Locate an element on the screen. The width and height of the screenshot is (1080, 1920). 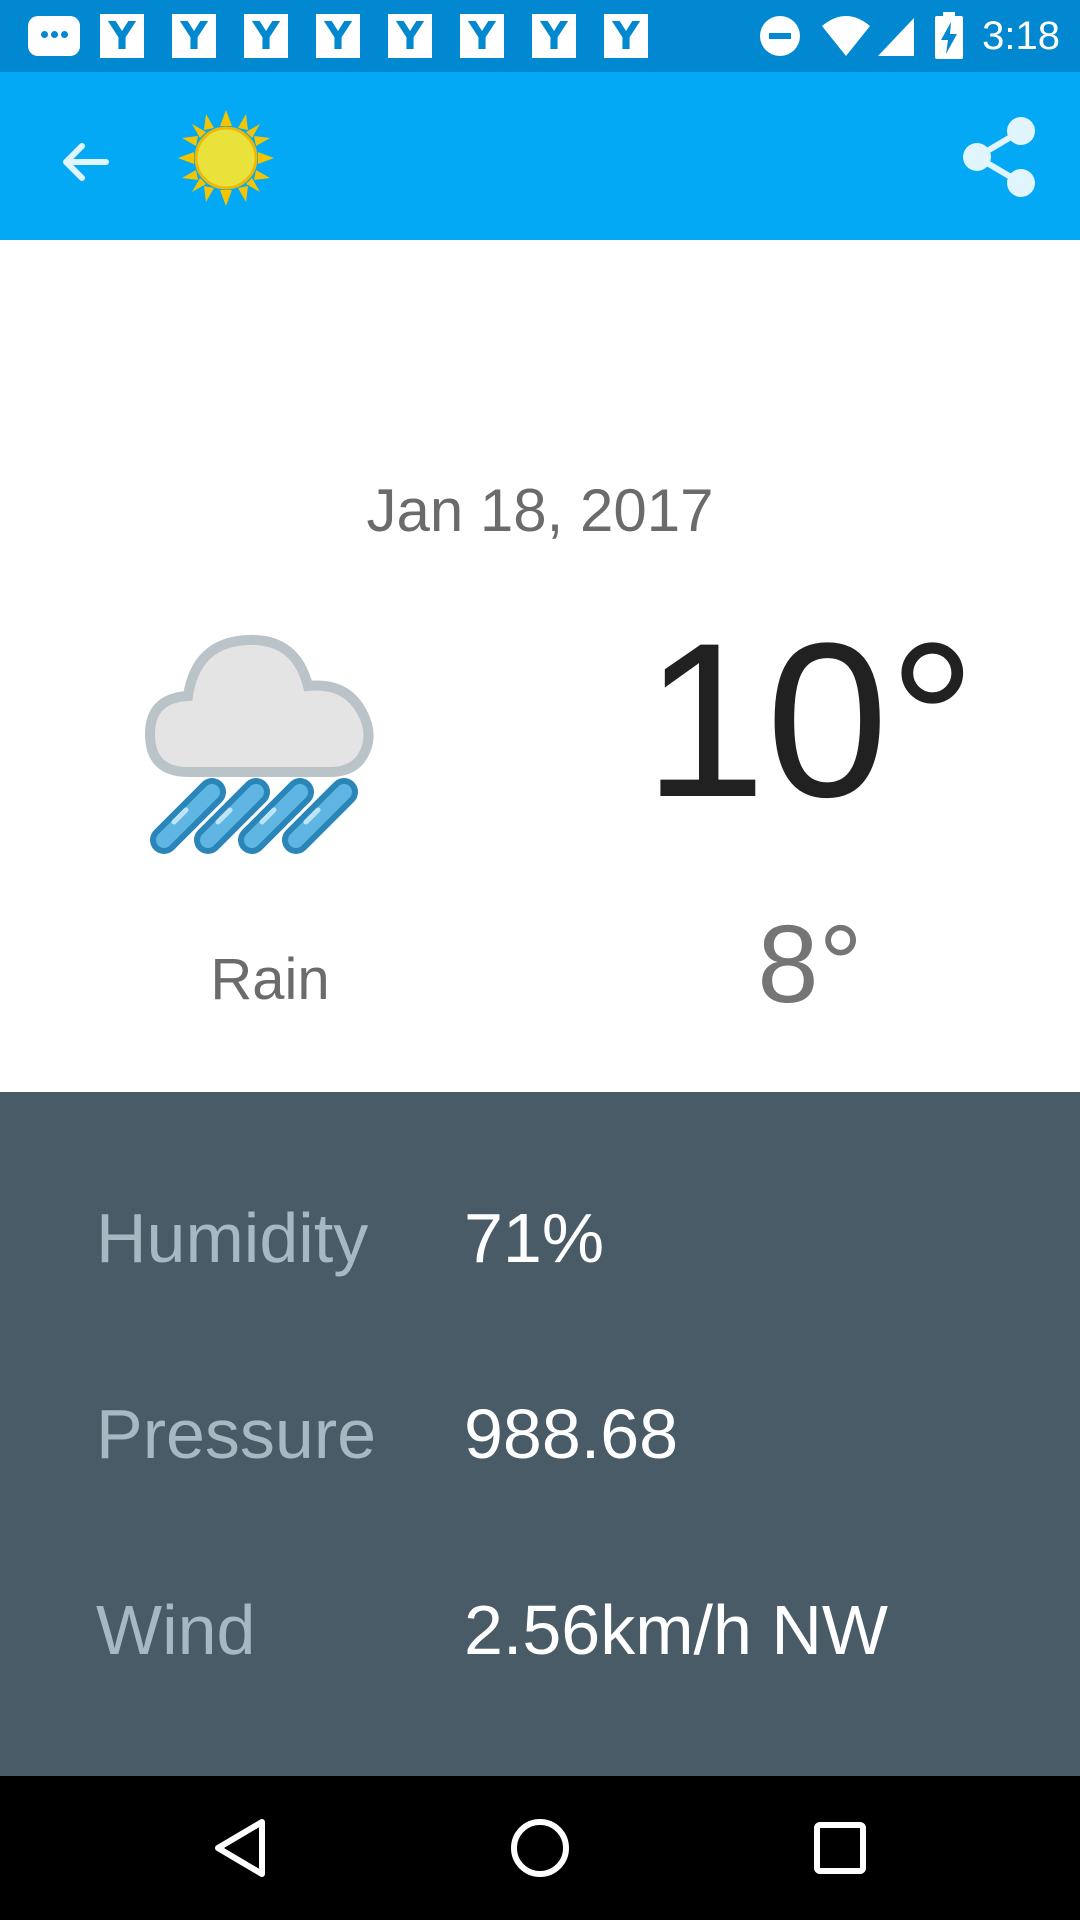
status-time: 3:18 is located at coordinates (1021, 35).